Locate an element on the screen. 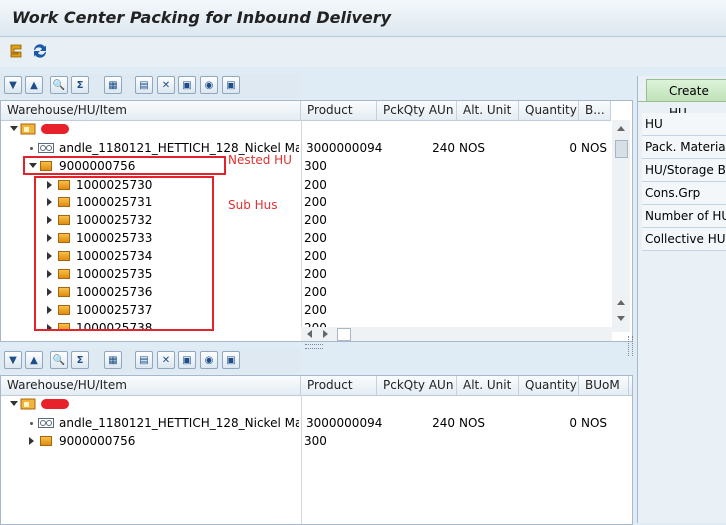  scroll-left-icon is located at coordinates (309, 334).